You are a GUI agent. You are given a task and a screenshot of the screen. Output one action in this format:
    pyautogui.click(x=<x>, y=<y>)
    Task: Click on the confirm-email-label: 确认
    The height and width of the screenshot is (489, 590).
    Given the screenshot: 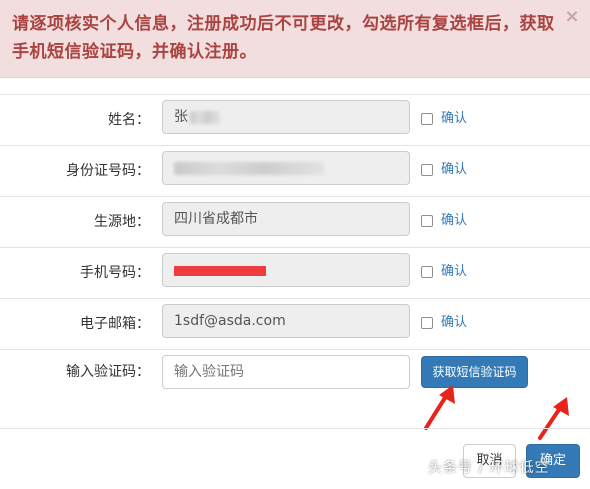 What is the action you would take?
    pyautogui.click(x=454, y=323)
    